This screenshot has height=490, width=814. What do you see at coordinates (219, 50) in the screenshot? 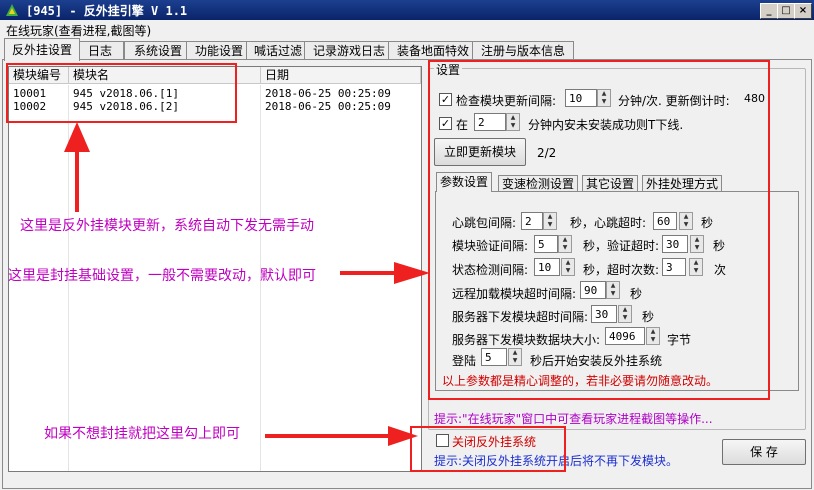
I see `tab-function: 功能设置` at bounding box center [219, 50].